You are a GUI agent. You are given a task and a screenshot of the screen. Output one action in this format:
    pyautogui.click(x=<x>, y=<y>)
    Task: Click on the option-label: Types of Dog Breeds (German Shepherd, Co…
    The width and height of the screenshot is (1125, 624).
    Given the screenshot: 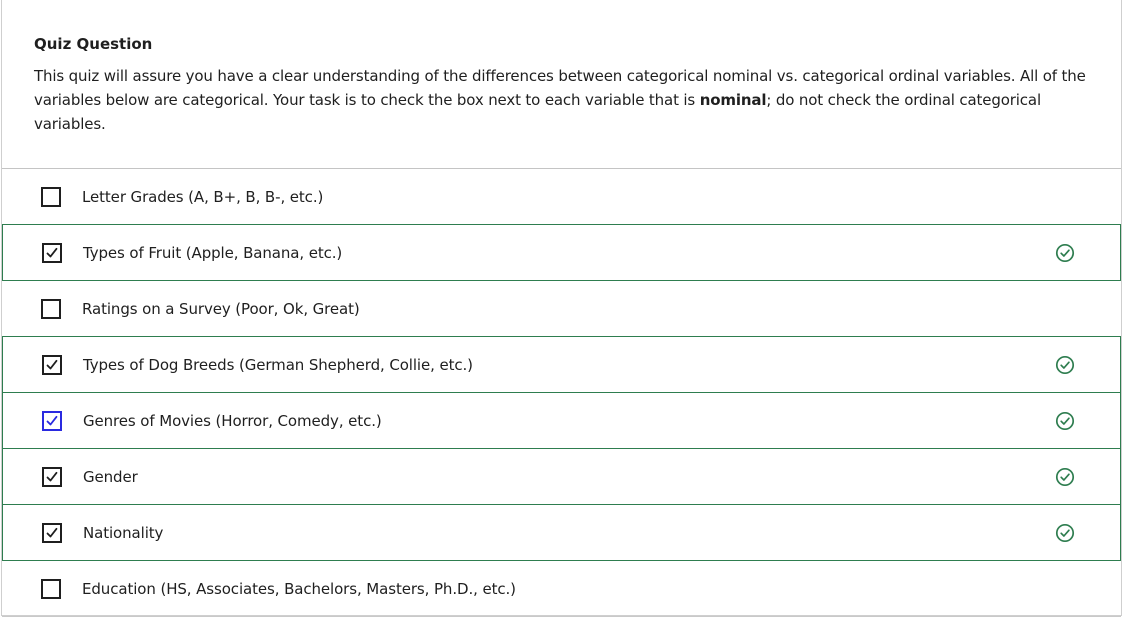 What is the action you would take?
    pyautogui.click(x=278, y=364)
    